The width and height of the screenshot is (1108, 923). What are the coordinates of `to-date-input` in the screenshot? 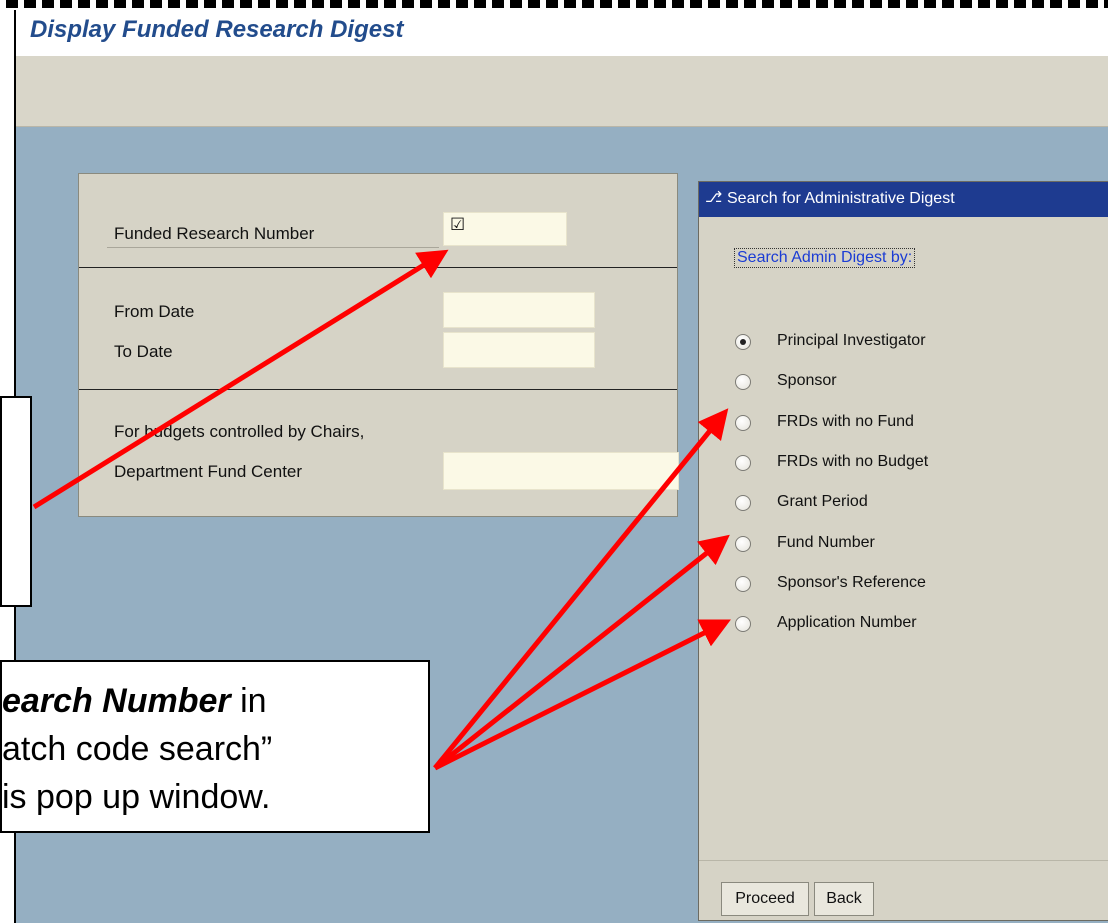 It's located at (519, 350).